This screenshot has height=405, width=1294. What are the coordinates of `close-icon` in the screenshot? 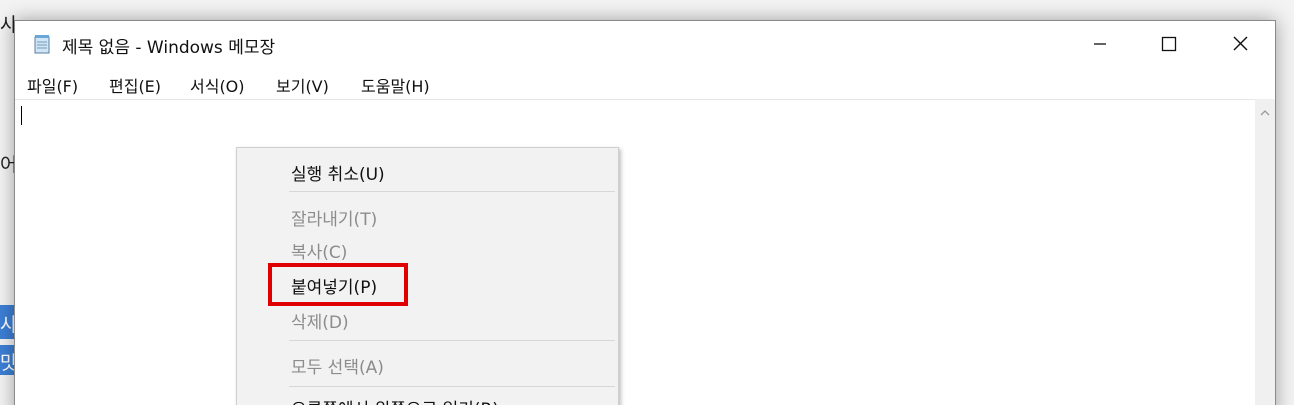 It's located at (1240, 43).